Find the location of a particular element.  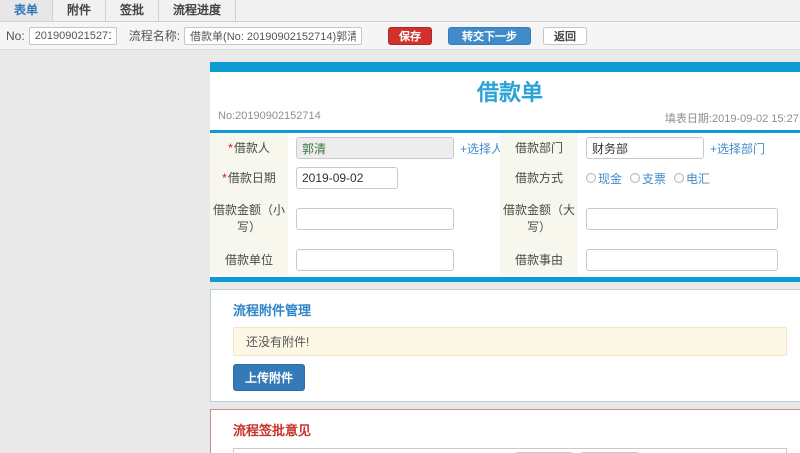

loan-date-label: *借款日期 is located at coordinates (249, 178).